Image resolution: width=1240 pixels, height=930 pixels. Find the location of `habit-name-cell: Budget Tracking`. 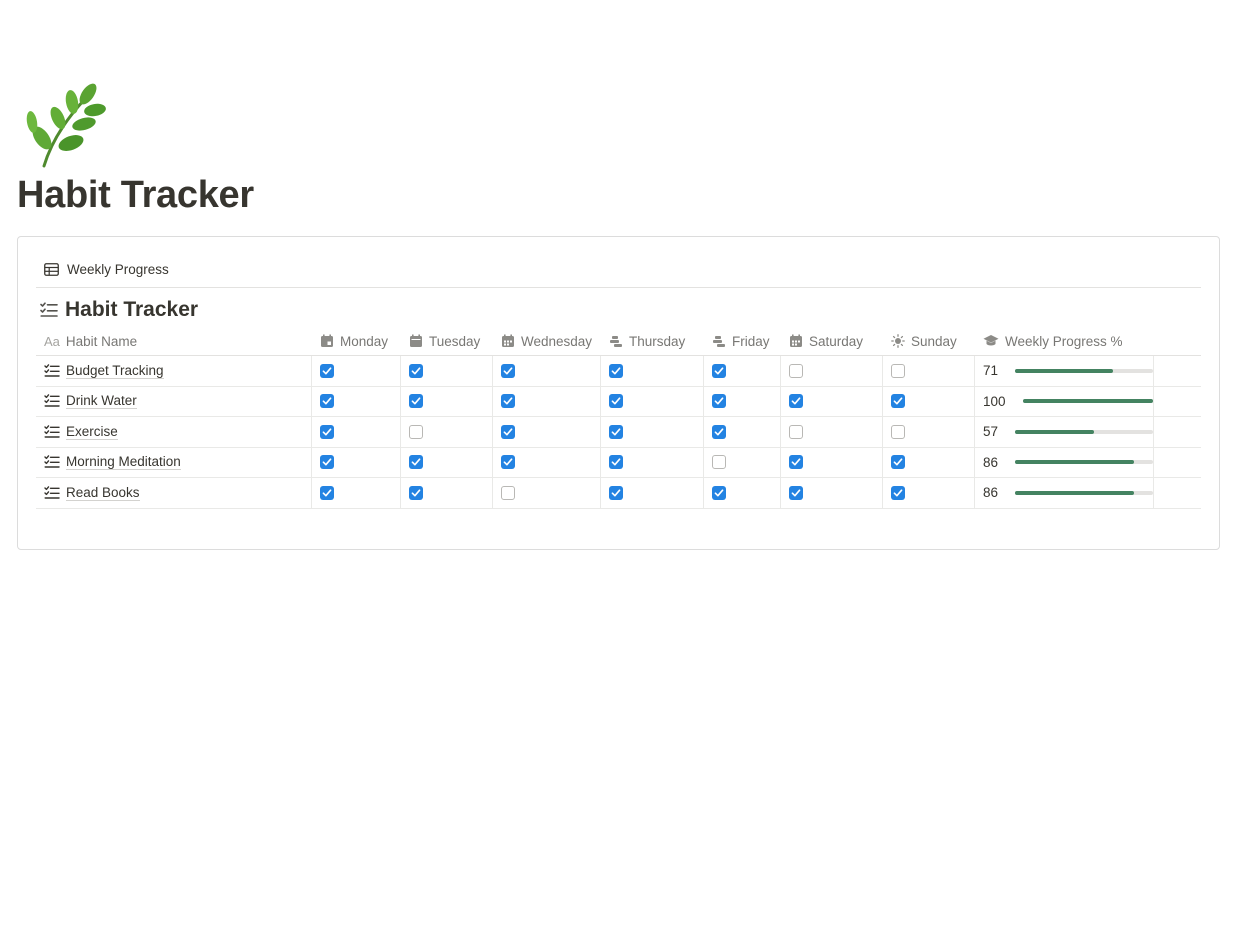

habit-name-cell: Budget Tracking is located at coordinates (174, 371).